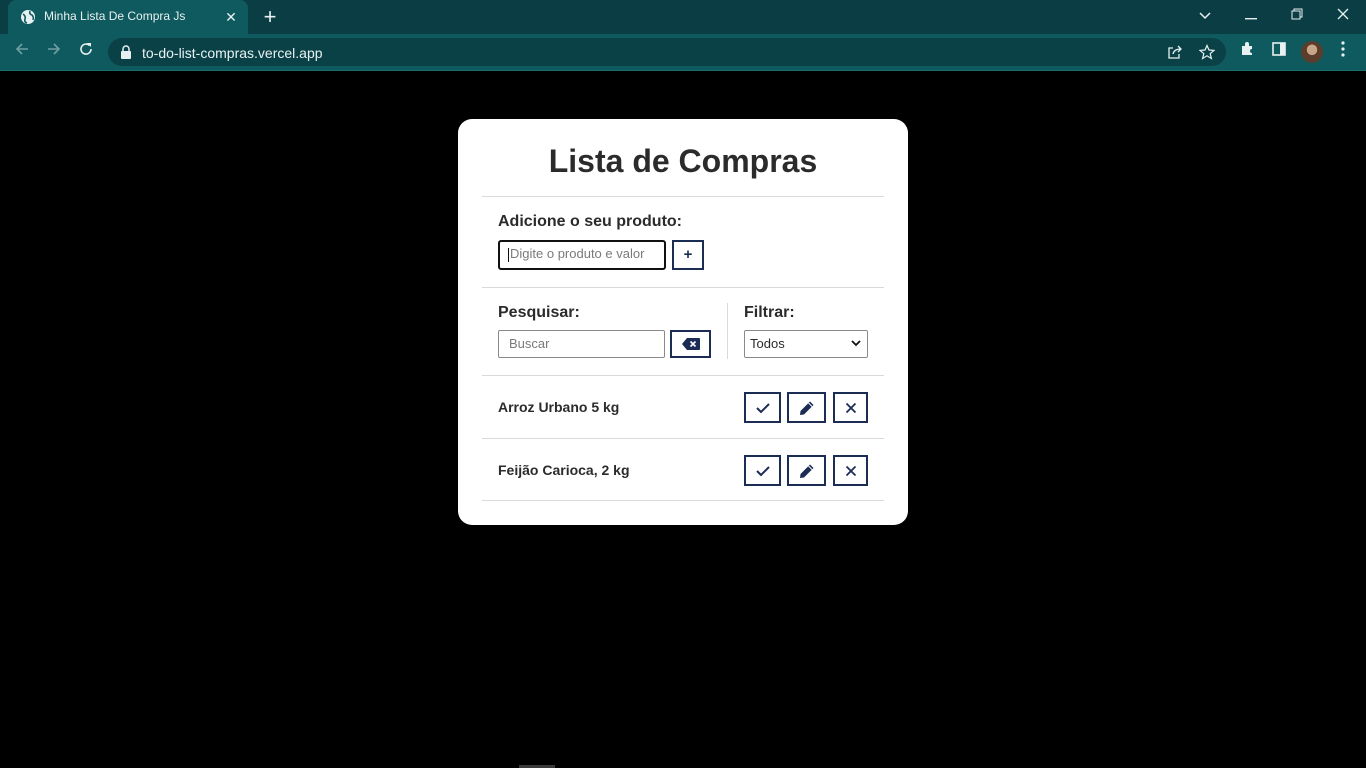 Image resolution: width=1366 pixels, height=768 pixels. I want to click on url-text: to-do-list-compras.vercel.app, so click(232, 53).